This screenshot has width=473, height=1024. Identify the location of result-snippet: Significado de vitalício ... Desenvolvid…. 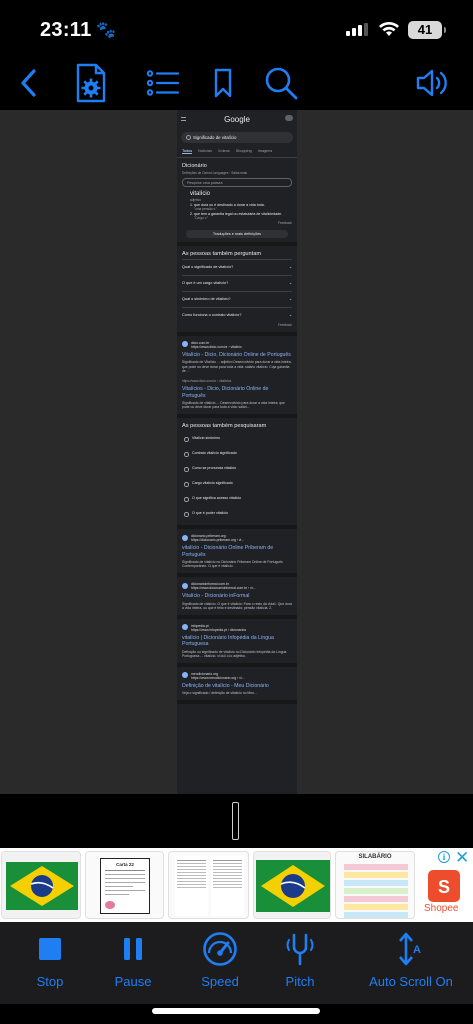
(233, 405).